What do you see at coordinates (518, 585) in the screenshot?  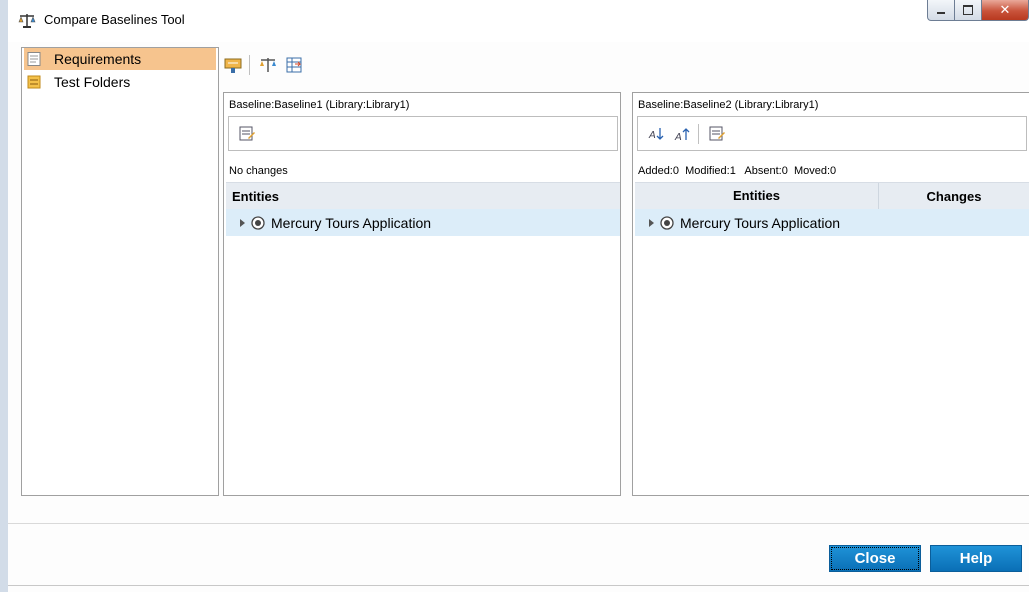 I see `window-bottom-border` at bounding box center [518, 585].